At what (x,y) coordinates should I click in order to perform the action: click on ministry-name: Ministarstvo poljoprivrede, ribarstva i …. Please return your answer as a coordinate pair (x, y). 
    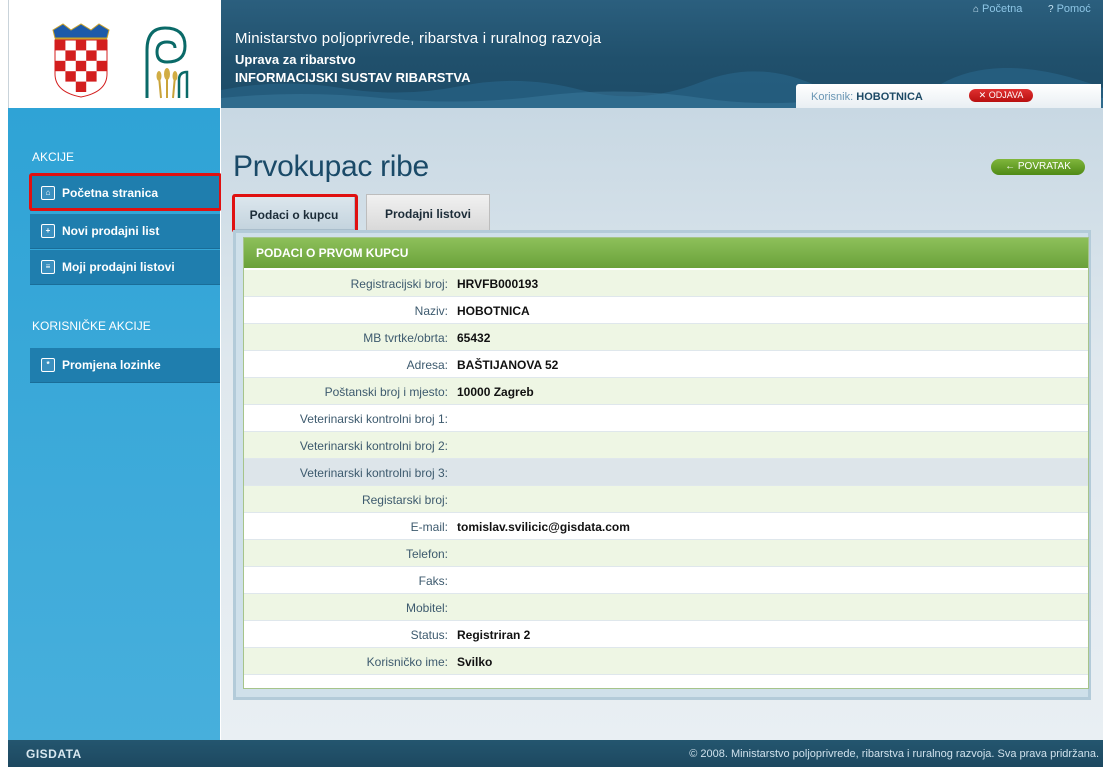
    Looking at the image, I should click on (418, 38).